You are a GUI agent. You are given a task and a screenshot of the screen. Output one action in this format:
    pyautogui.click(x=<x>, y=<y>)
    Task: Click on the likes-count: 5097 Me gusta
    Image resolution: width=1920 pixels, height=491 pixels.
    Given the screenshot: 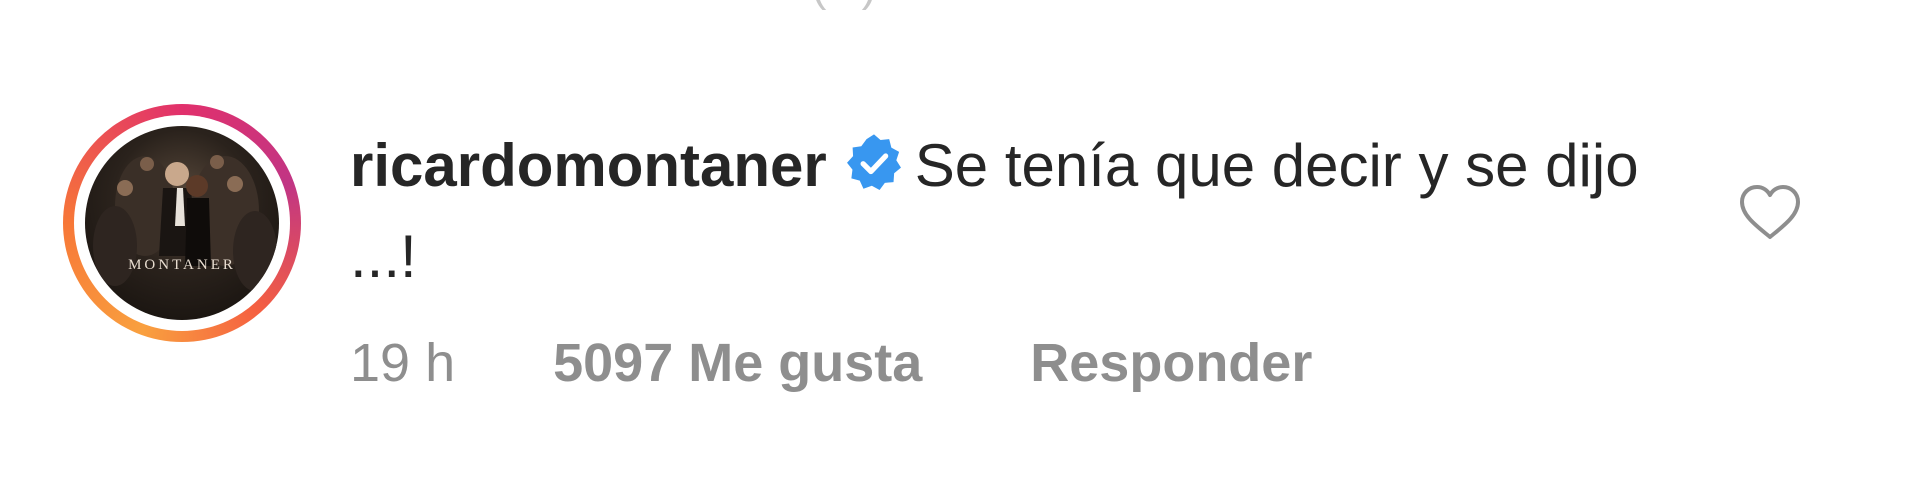 What is the action you would take?
    pyautogui.click(x=737, y=363)
    